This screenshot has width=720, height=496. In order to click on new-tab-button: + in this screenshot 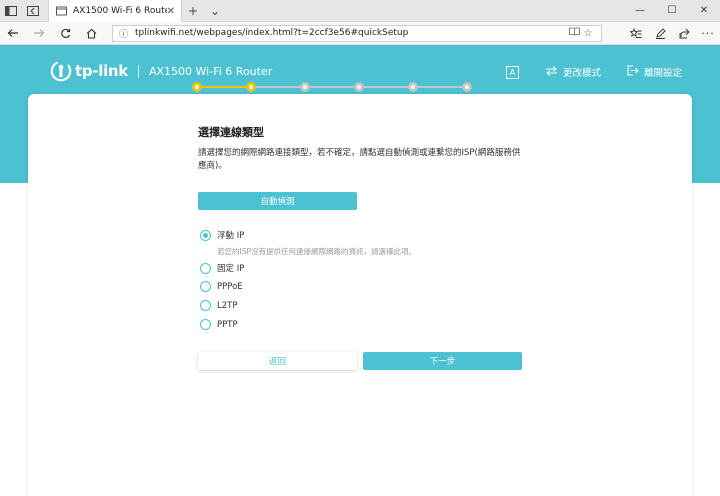, I will do `click(193, 10)`.